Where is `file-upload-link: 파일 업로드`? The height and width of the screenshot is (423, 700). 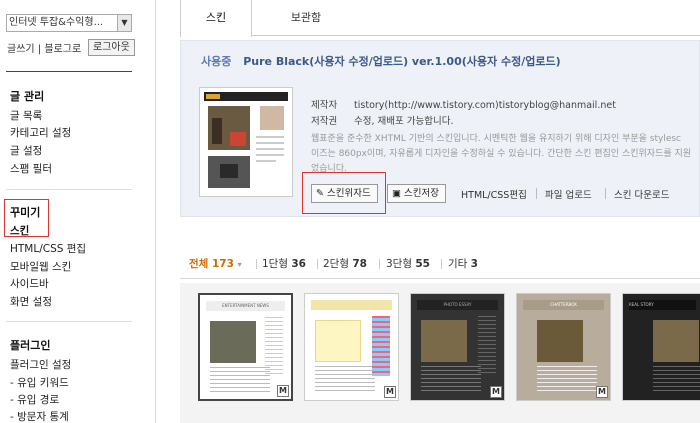 file-upload-link: 파일 업로드 is located at coordinates (568, 194).